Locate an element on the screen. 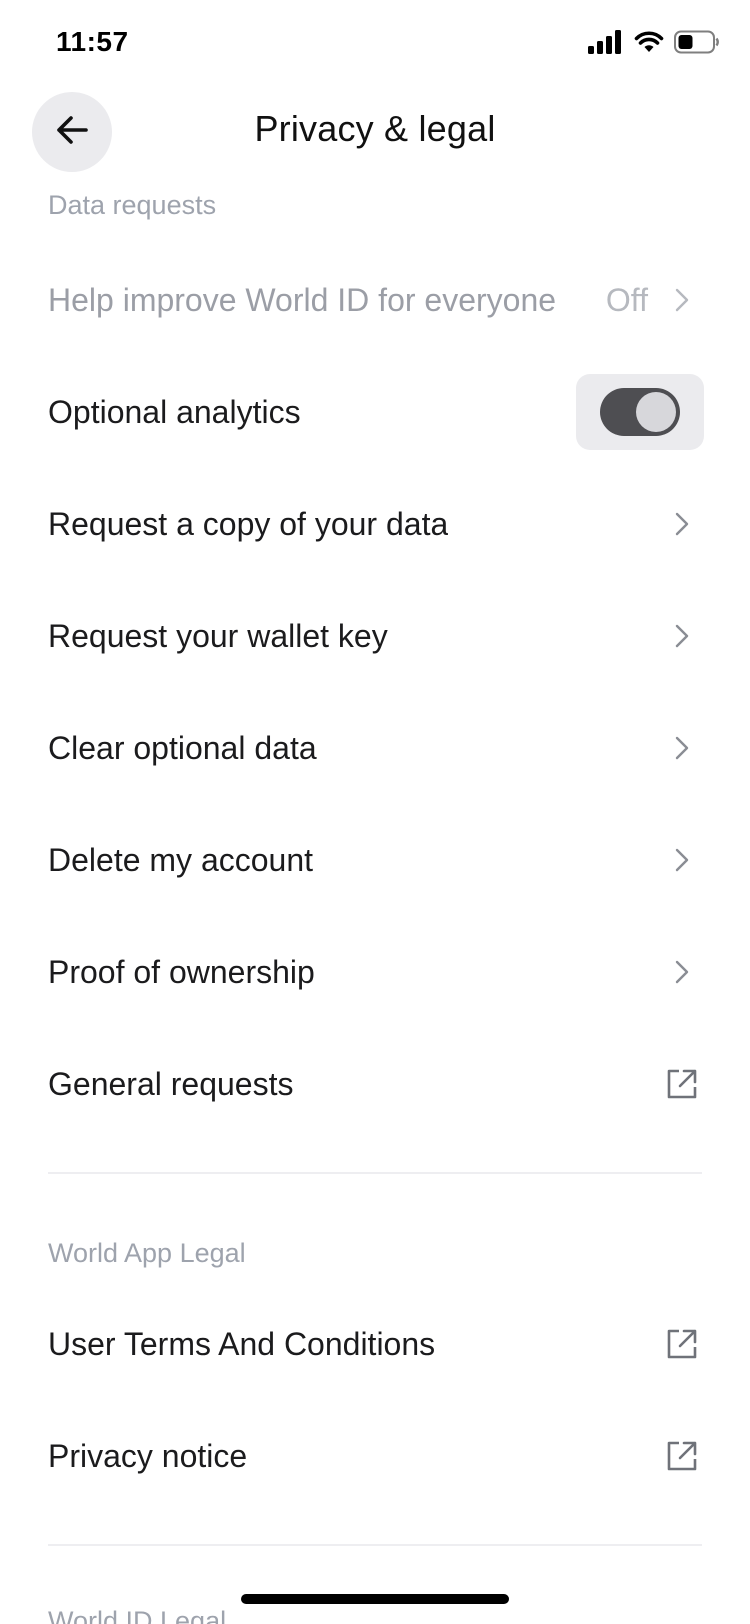  section-header-world-id-legal: World ID Legal is located at coordinates (137, 1615).